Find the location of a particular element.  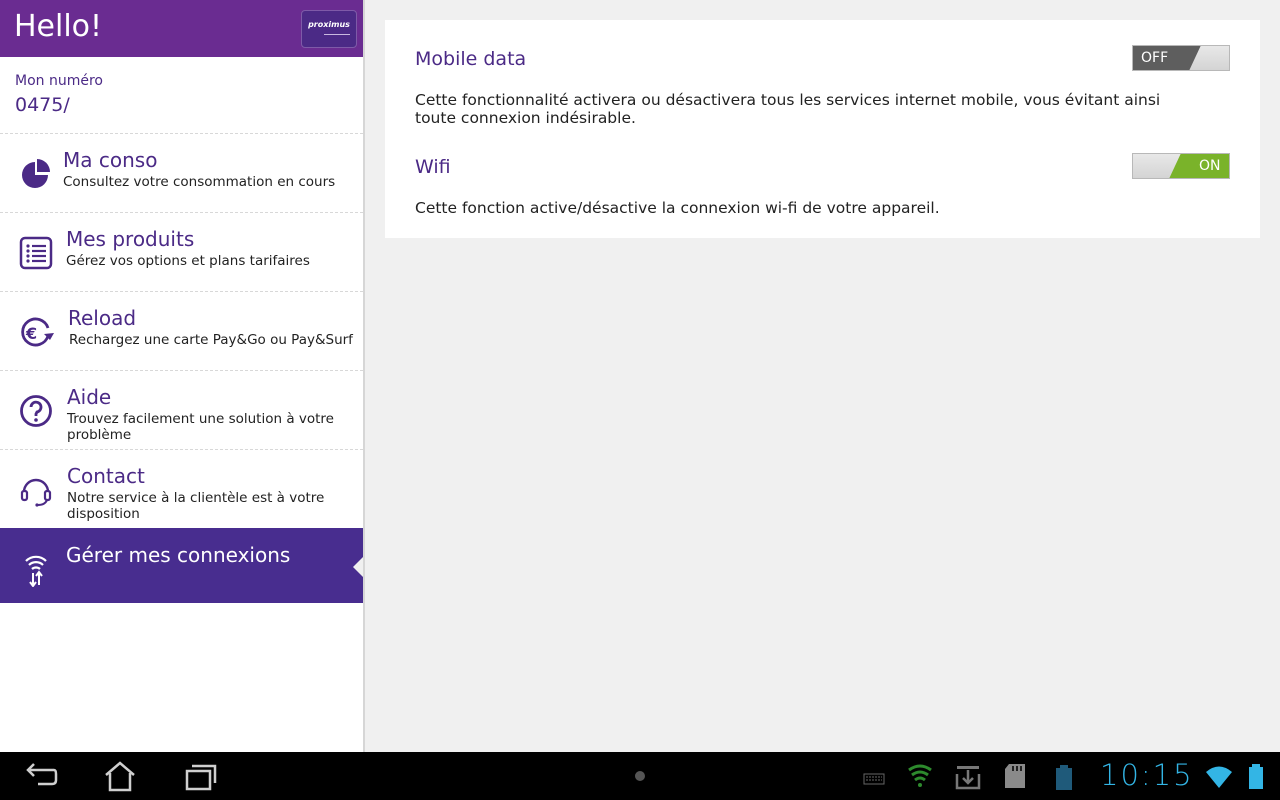

active-indicator is located at coordinates (358, 567).